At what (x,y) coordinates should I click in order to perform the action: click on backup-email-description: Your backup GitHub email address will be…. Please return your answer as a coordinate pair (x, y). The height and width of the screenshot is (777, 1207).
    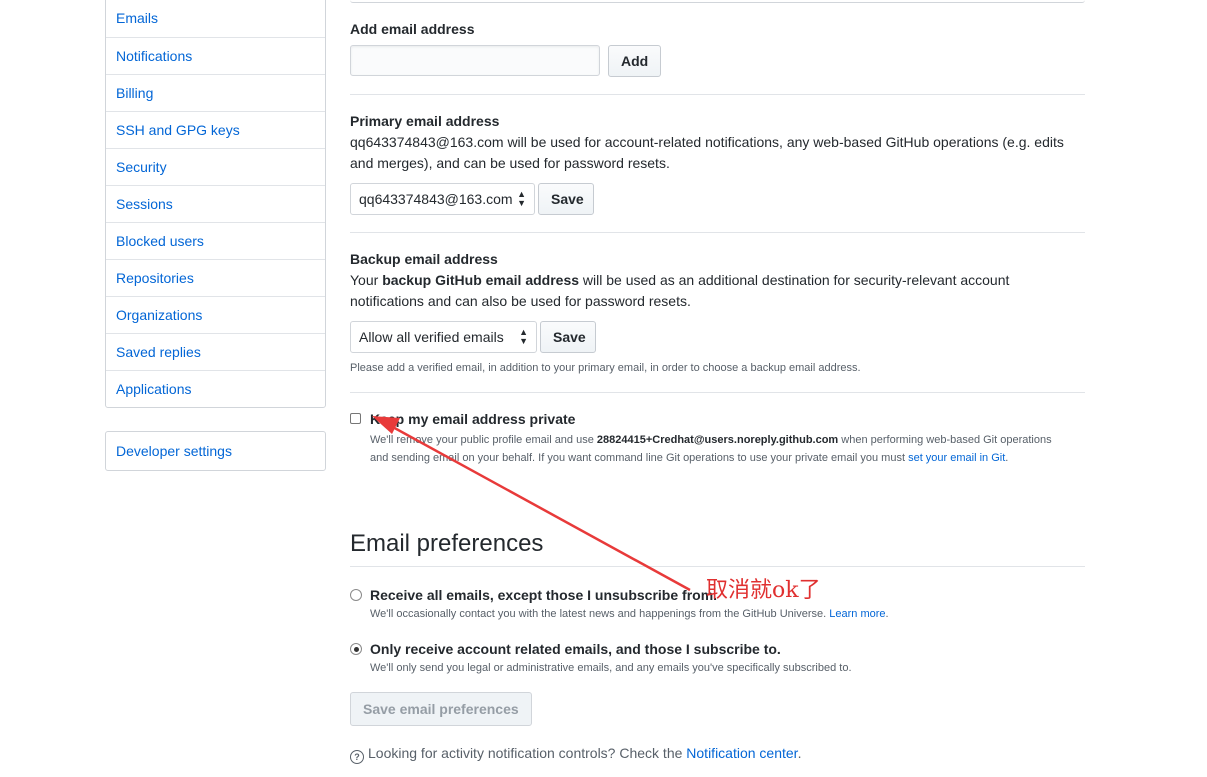
    Looking at the image, I should click on (717, 291).